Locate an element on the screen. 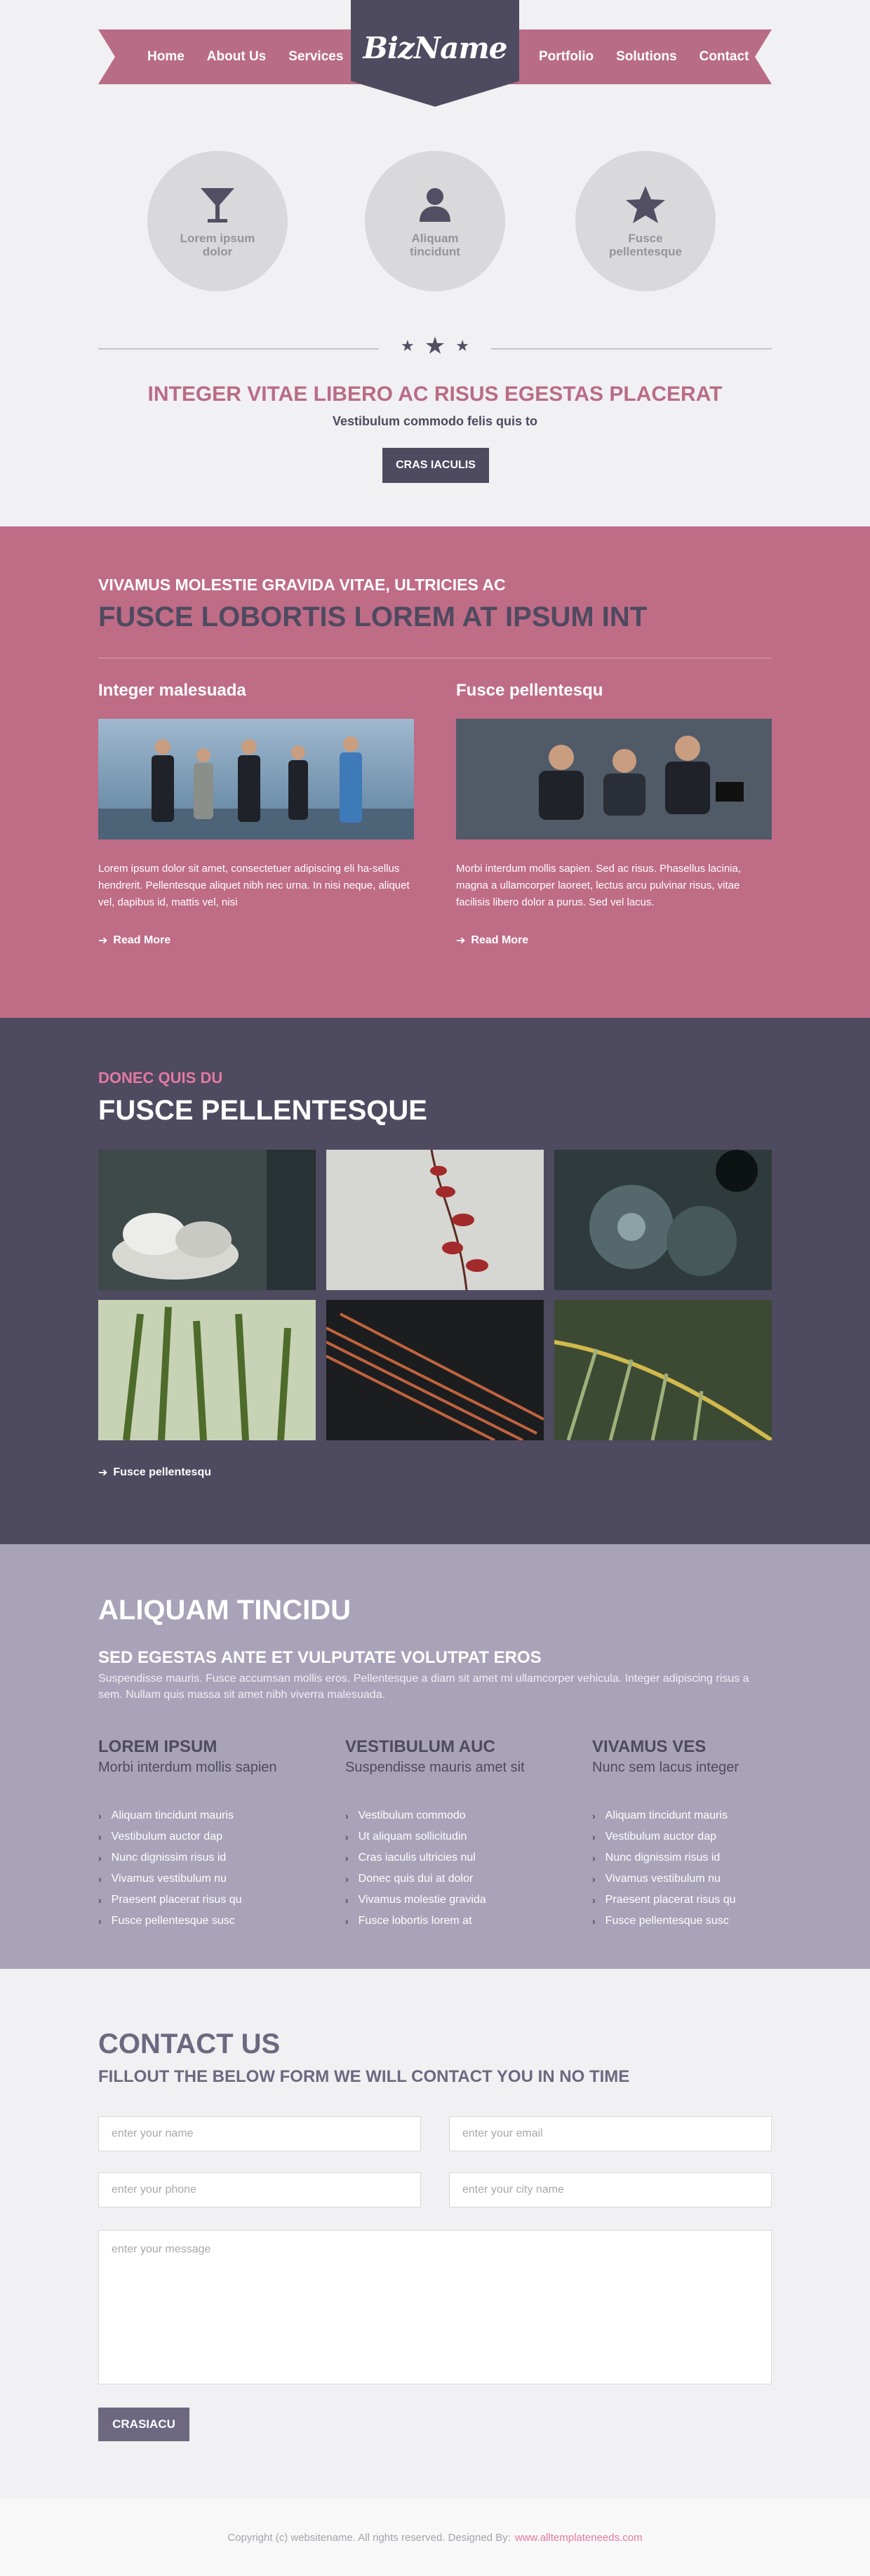 The width and height of the screenshot is (870, 2576). list-item: › Donec quis dui at dolor is located at coordinates (458, 1879).